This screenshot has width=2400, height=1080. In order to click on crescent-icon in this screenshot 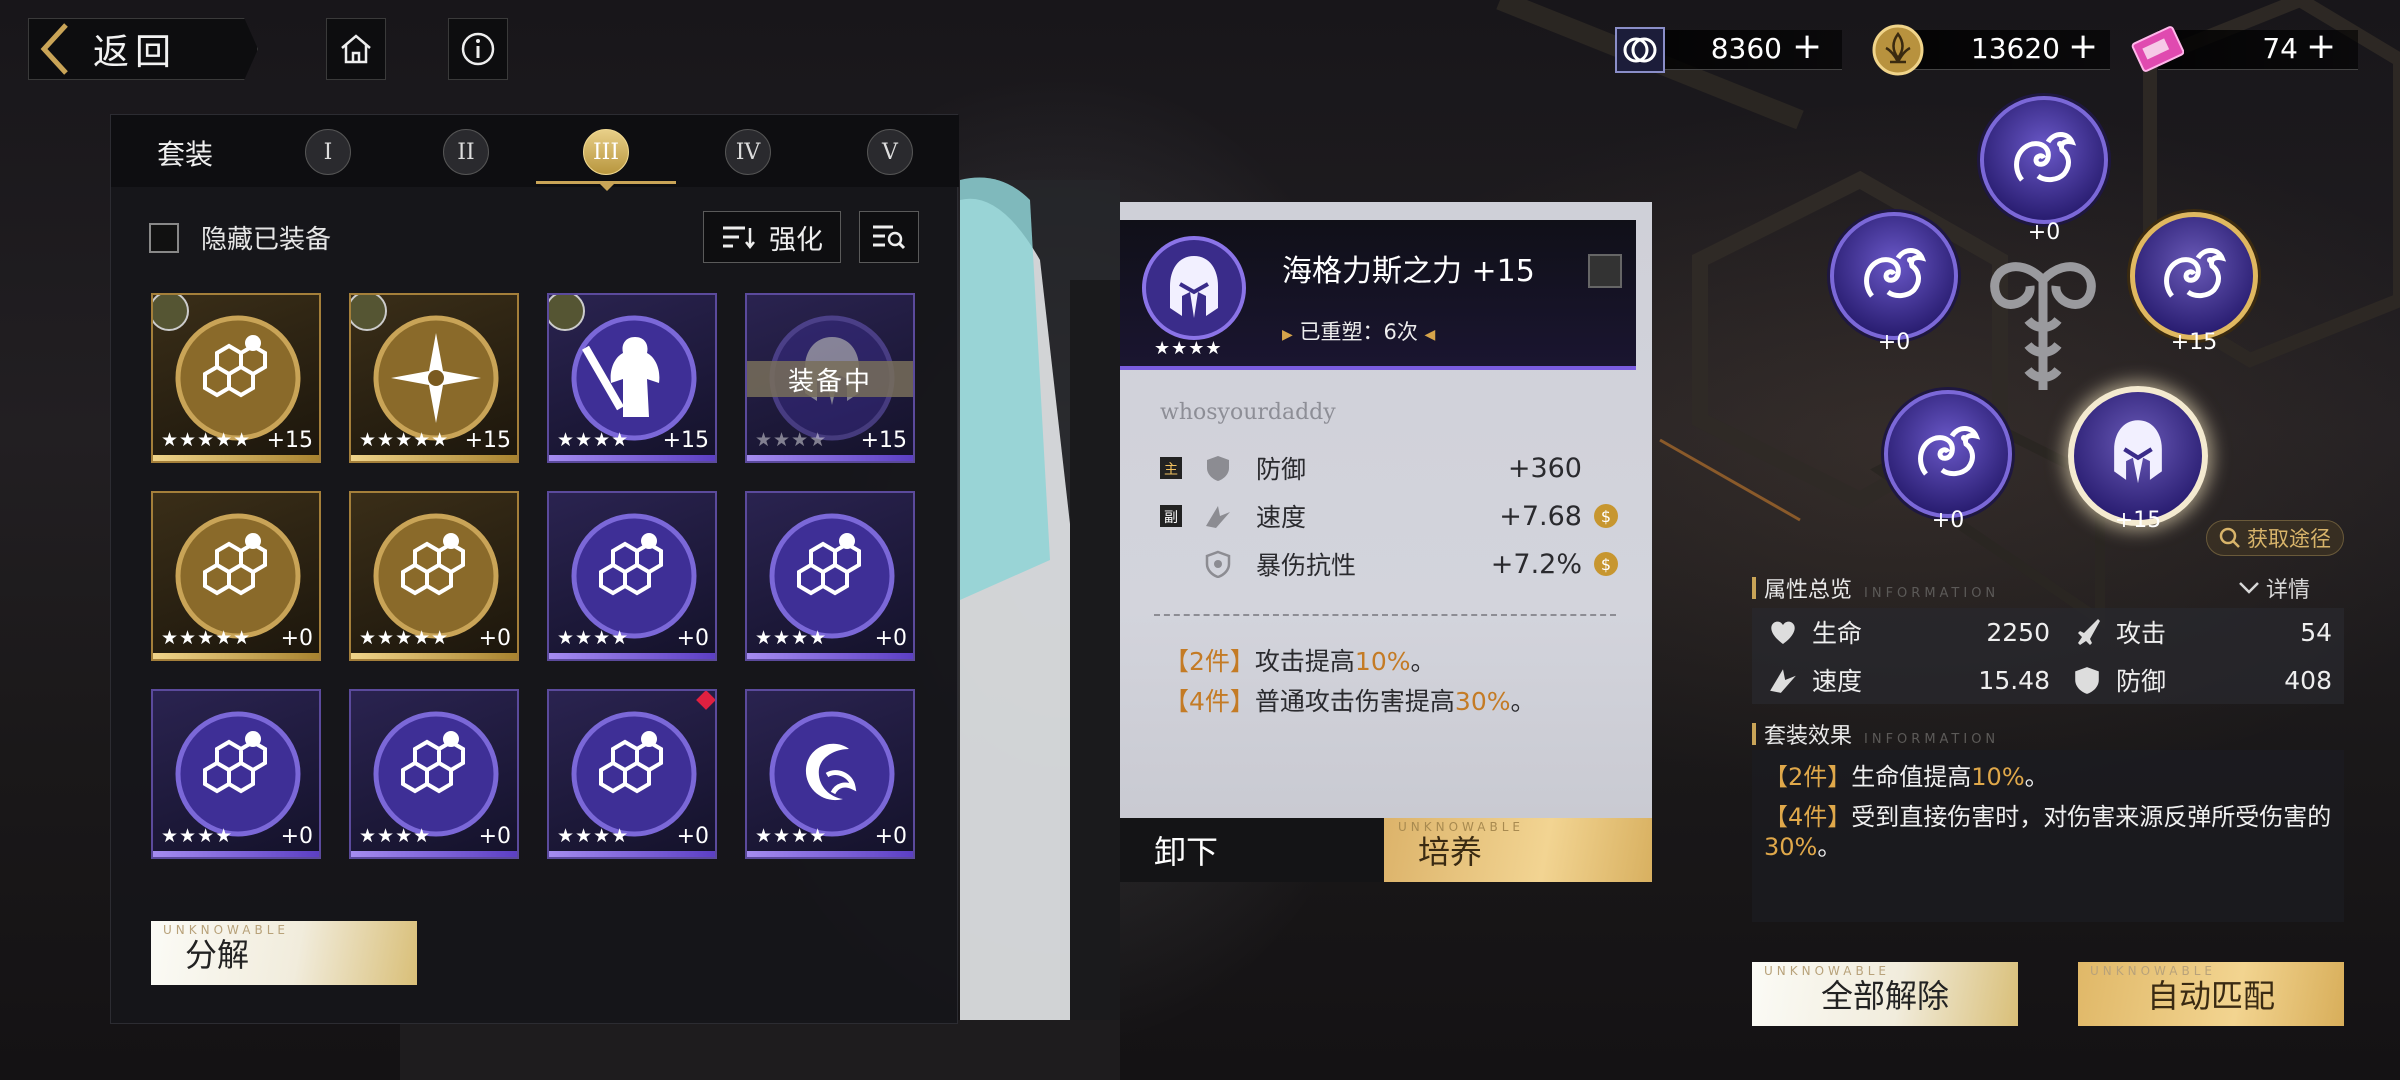, I will do `click(832, 774)`.